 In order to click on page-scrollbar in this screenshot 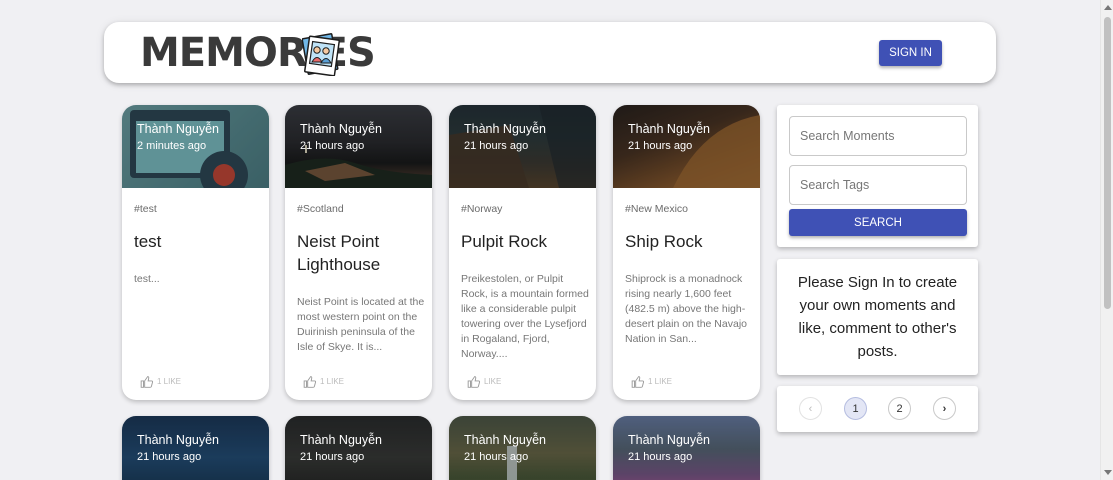, I will do `click(1106, 240)`.